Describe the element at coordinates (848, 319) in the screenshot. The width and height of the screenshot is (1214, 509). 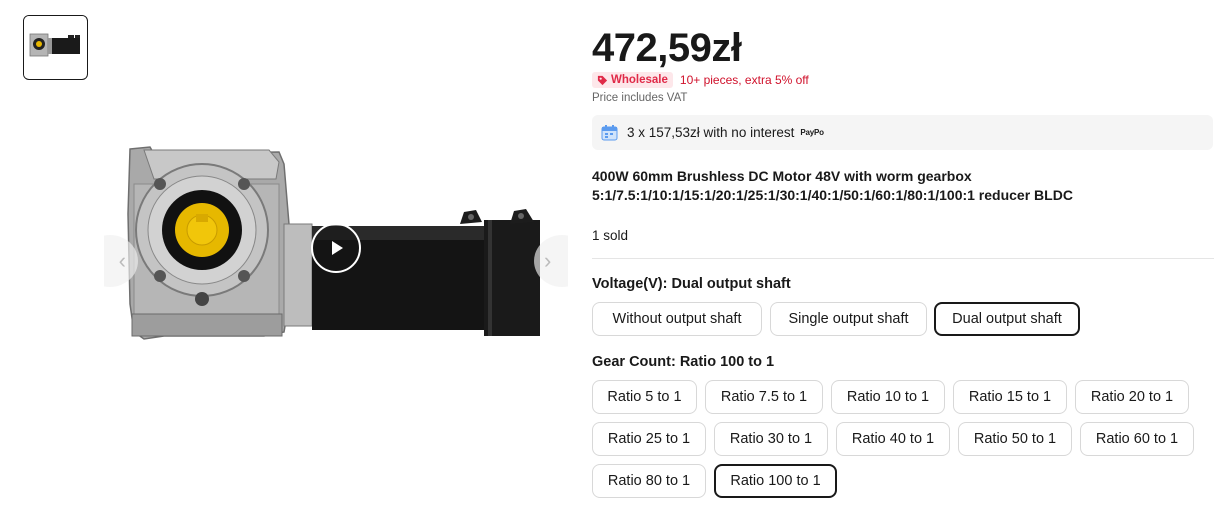
I see `voltage-option-single-output-shaft: Single output shaft` at that location.